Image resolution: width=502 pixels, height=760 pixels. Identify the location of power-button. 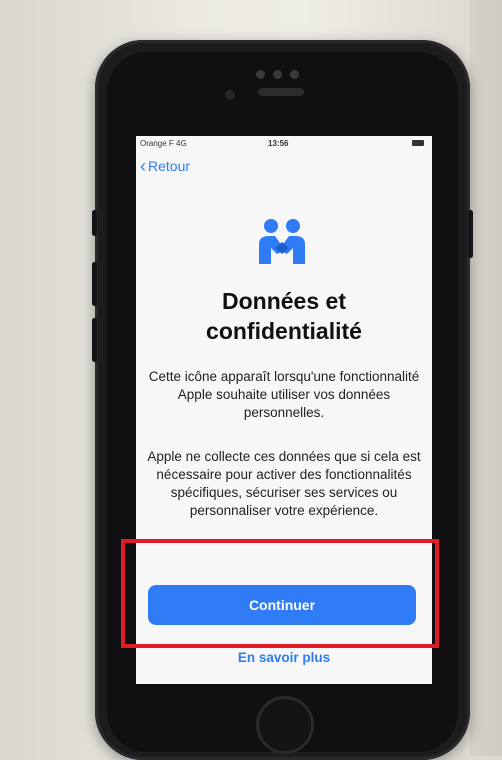
(470, 234).